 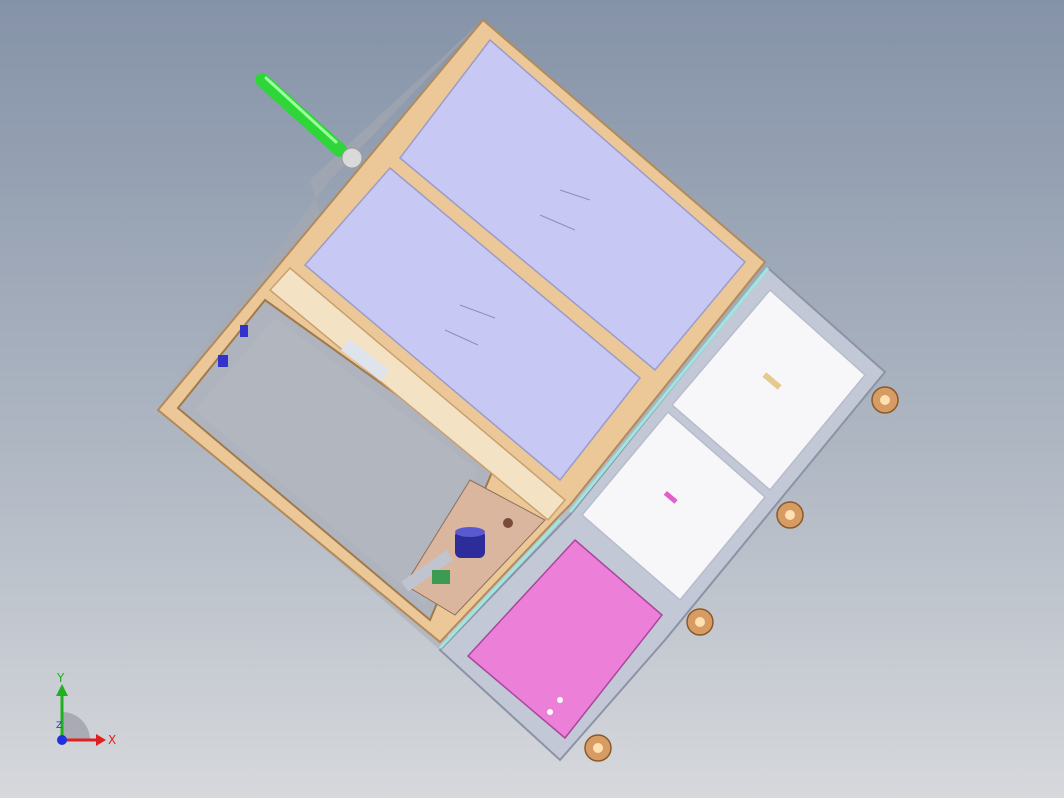 I want to click on handle-hub, so click(x=352, y=158).